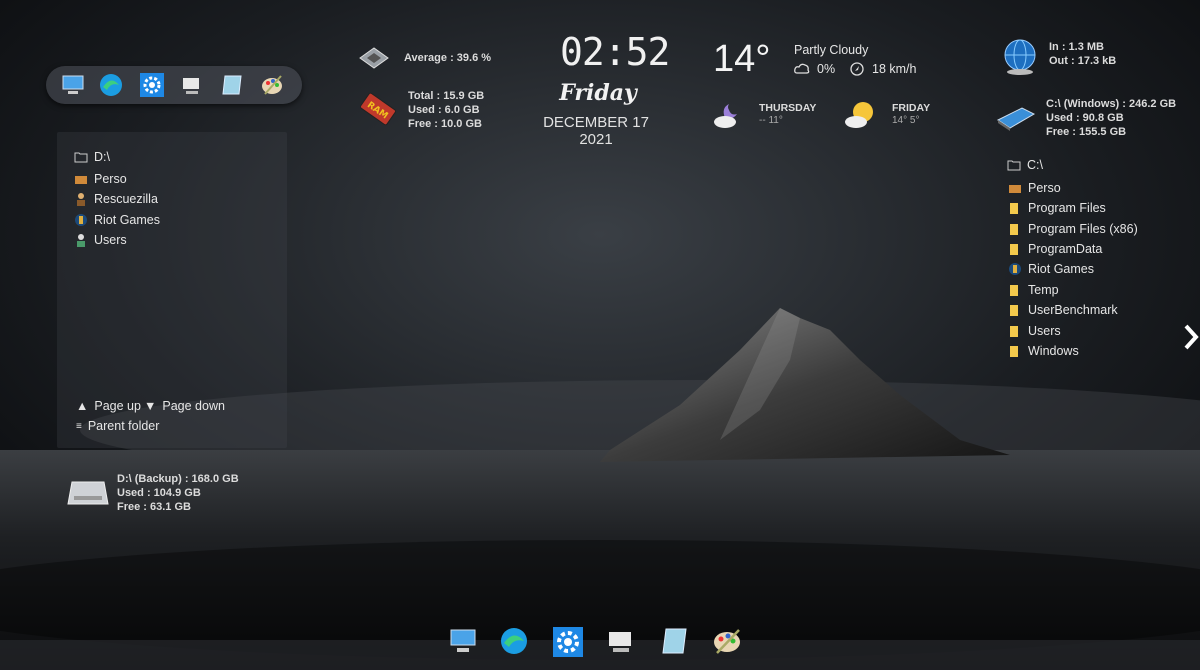 The image size is (1200, 670). Describe the element at coordinates (159, 493) in the screenshot. I see `drive-d-used: Used : 104.9 GB` at that location.